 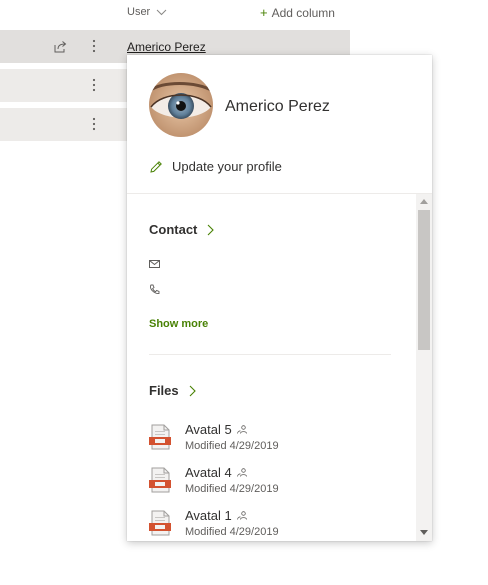 What do you see at coordinates (424, 280) in the screenshot?
I see `scrollbar-thumb` at bounding box center [424, 280].